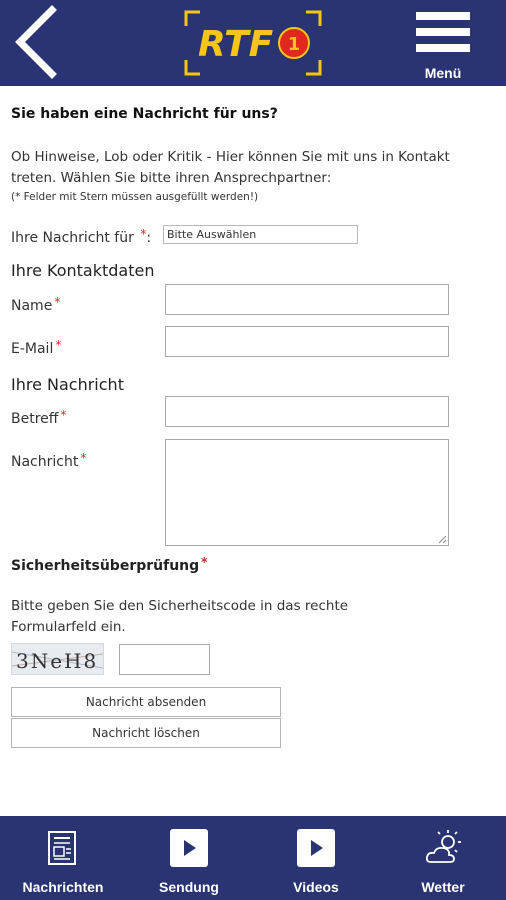  I want to click on resize-grip-icon, so click(442, 539).